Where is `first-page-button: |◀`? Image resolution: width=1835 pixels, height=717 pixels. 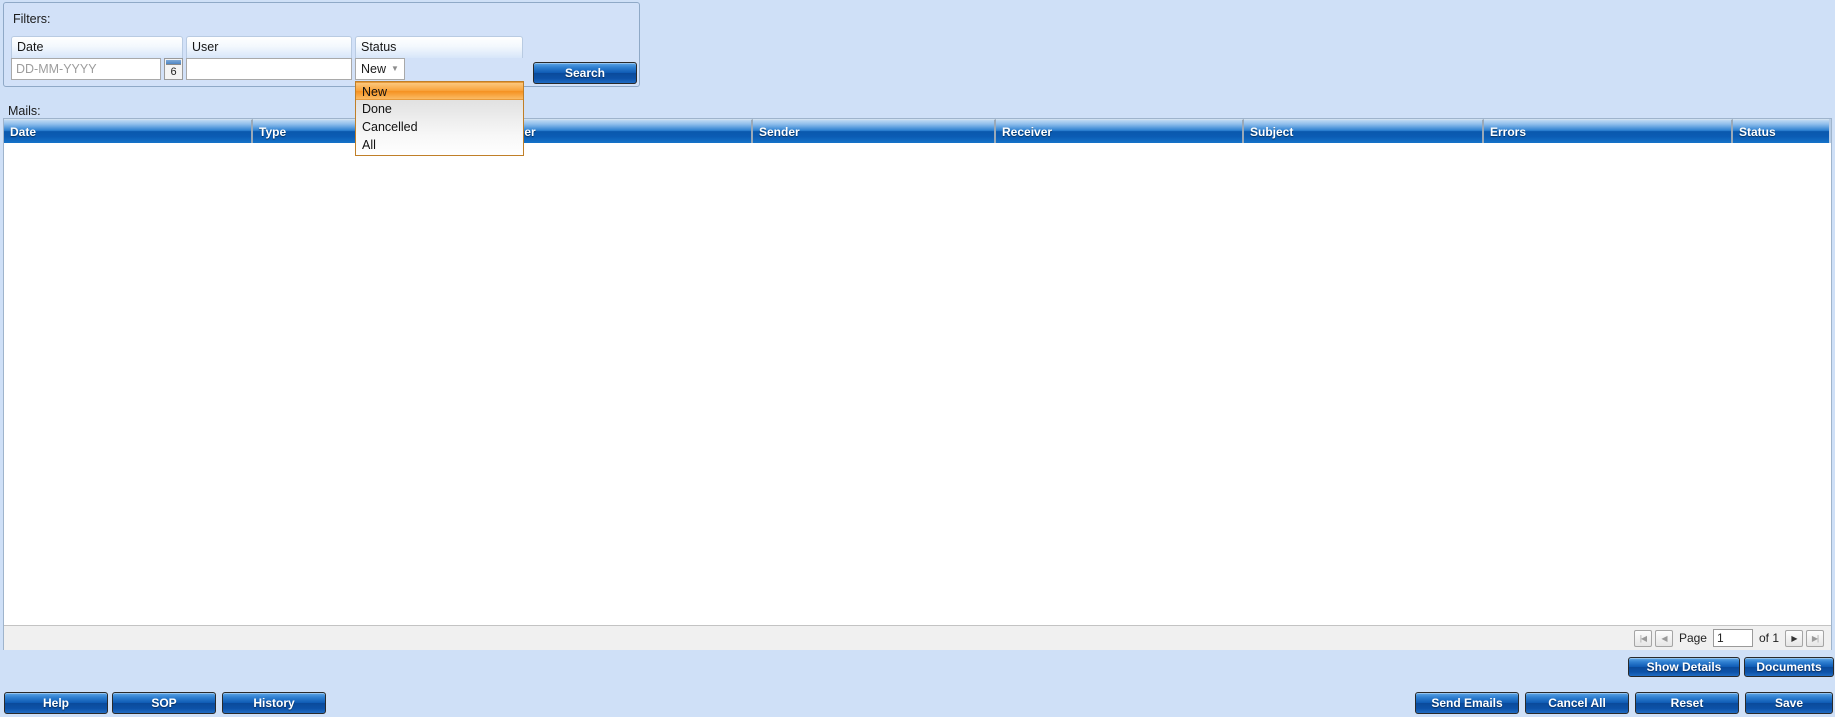 first-page-button: |◀ is located at coordinates (1642, 638).